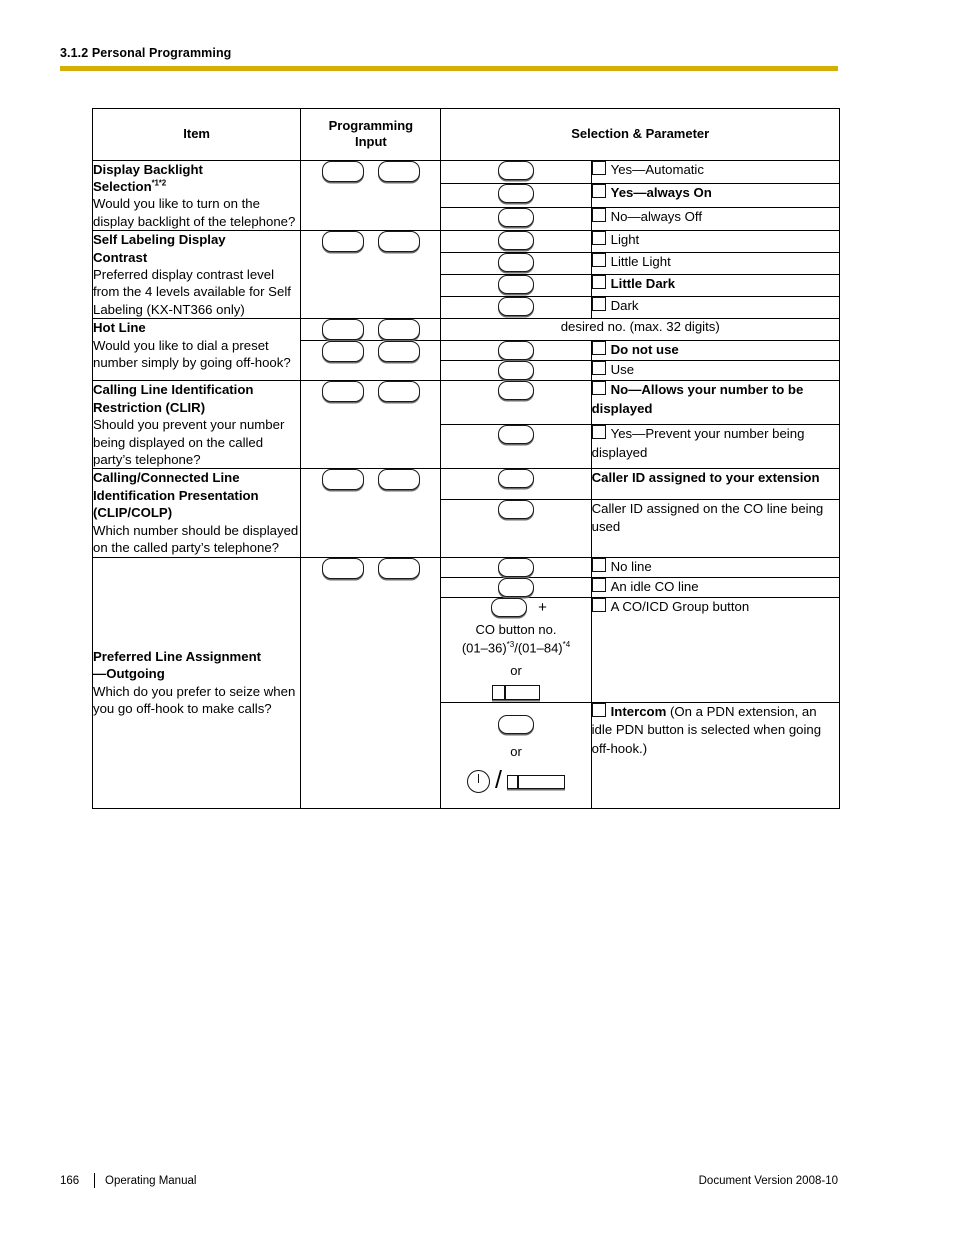 The image size is (954, 1235). Describe the element at coordinates (715, 308) in the screenshot. I see `parameter-option: Dark` at that location.